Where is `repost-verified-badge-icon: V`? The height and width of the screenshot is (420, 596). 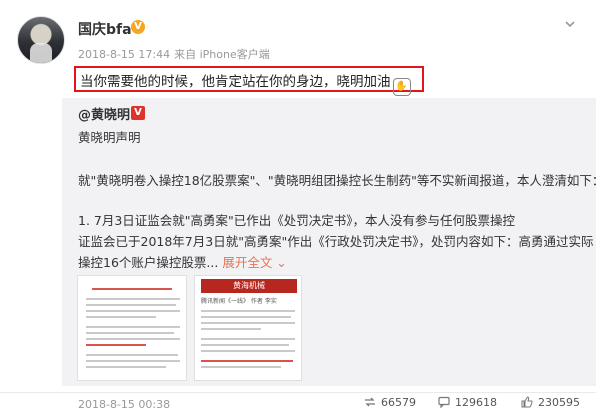 repost-verified-badge-icon: V is located at coordinates (138, 113).